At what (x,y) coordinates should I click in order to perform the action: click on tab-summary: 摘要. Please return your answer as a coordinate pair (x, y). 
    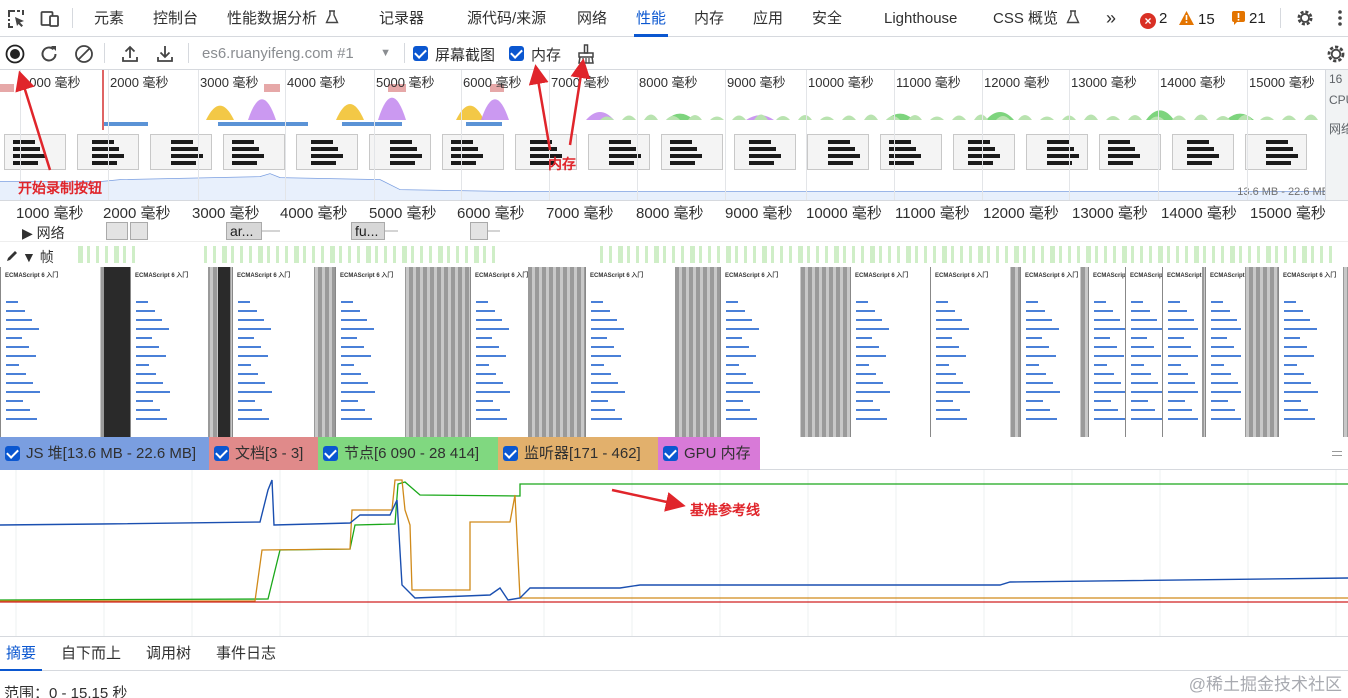
    Looking at the image, I should click on (21, 654).